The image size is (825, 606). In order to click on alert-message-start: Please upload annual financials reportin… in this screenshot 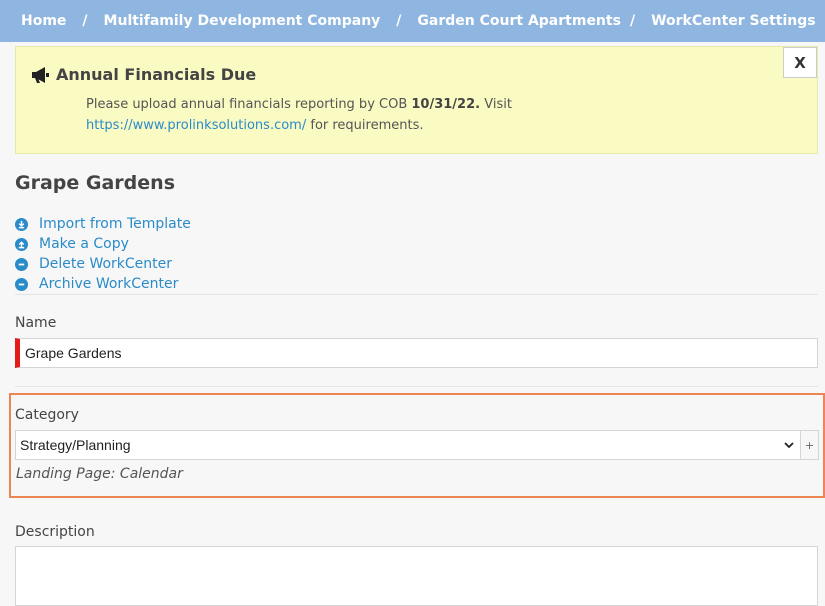, I will do `click(249, 104)`.